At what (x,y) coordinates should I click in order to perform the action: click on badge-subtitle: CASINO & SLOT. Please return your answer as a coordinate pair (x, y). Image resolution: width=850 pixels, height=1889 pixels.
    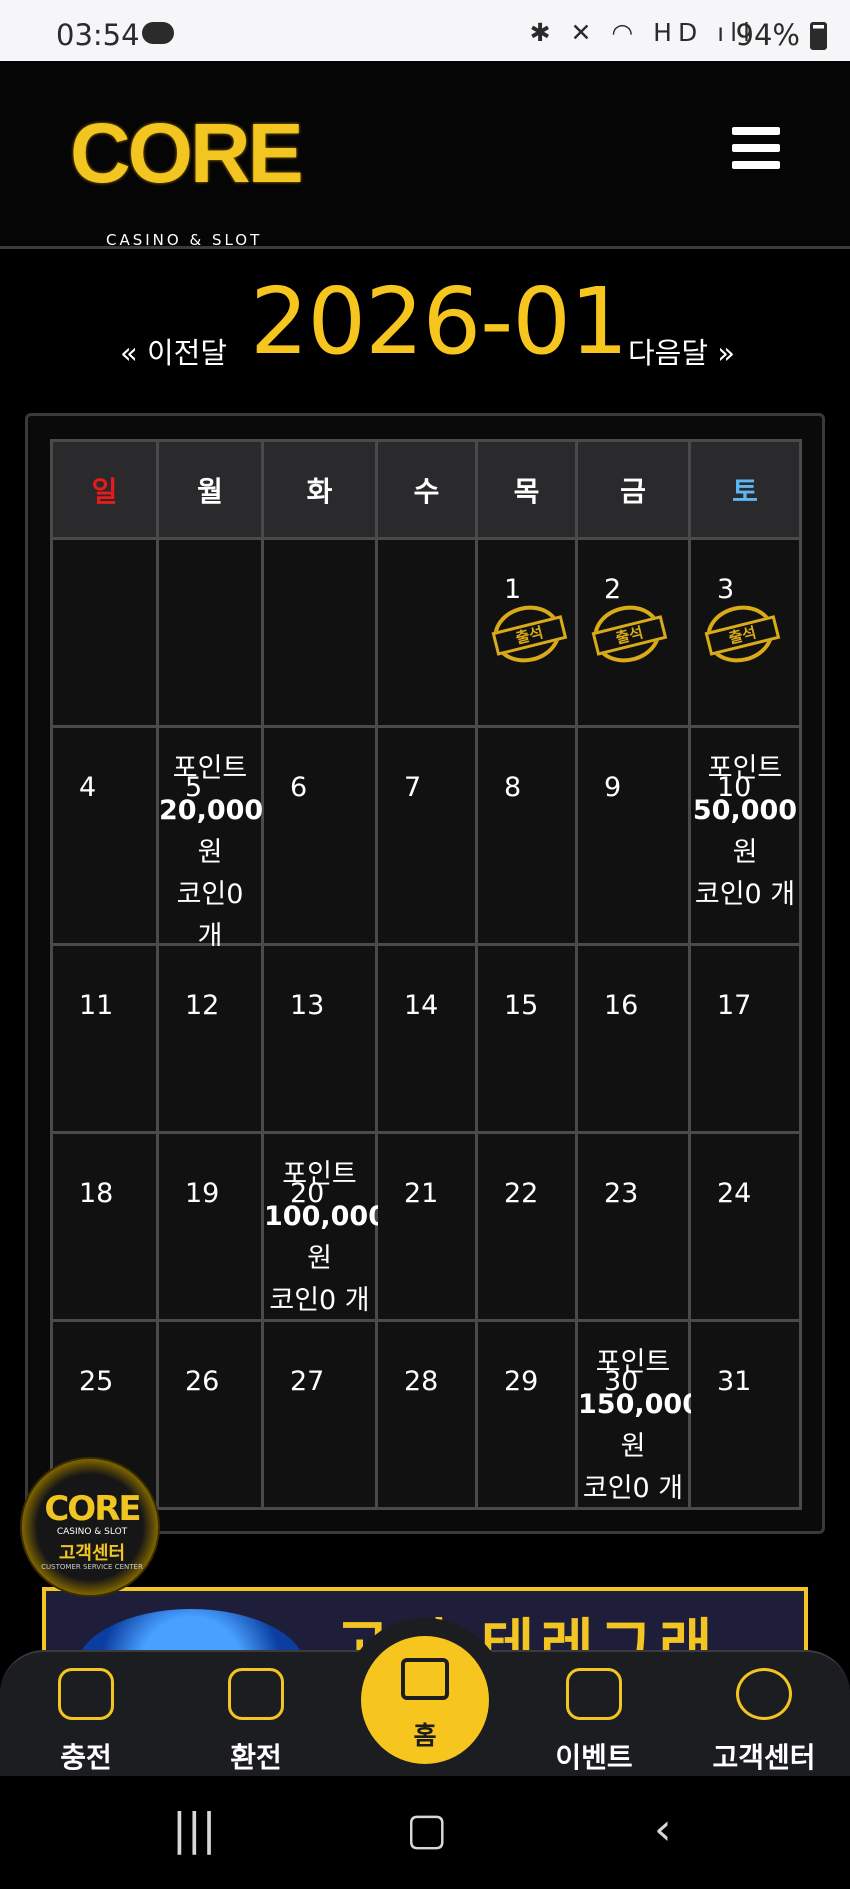
    Looking at the image, I should click on (92, 1532).